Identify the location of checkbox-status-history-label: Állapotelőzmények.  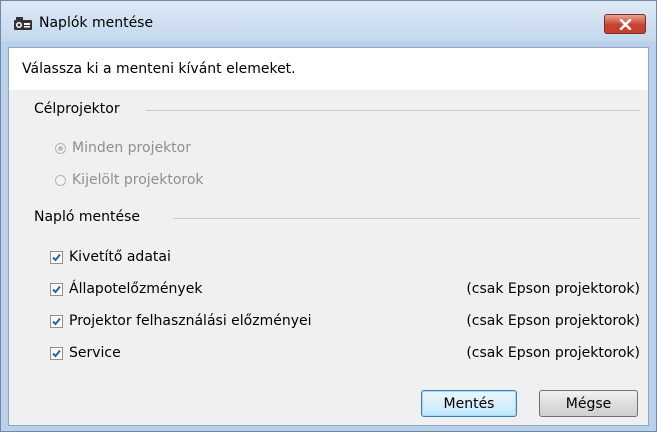
(136, 289).